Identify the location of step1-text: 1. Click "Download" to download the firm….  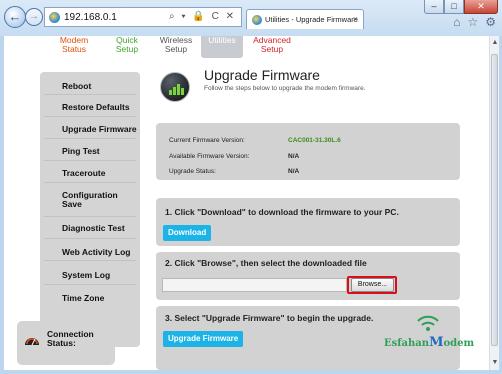
(282, 212).